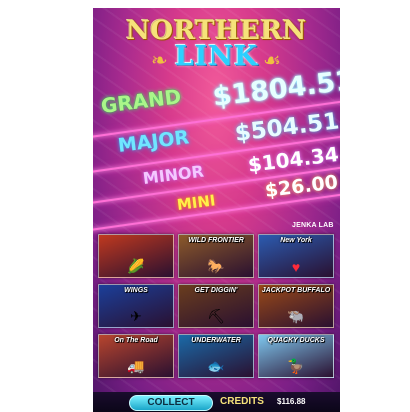  What do you see at coordinates (296, 366) in the screenshot?
I see `duck-icon: 🦆` at bounding box center [296, 366].